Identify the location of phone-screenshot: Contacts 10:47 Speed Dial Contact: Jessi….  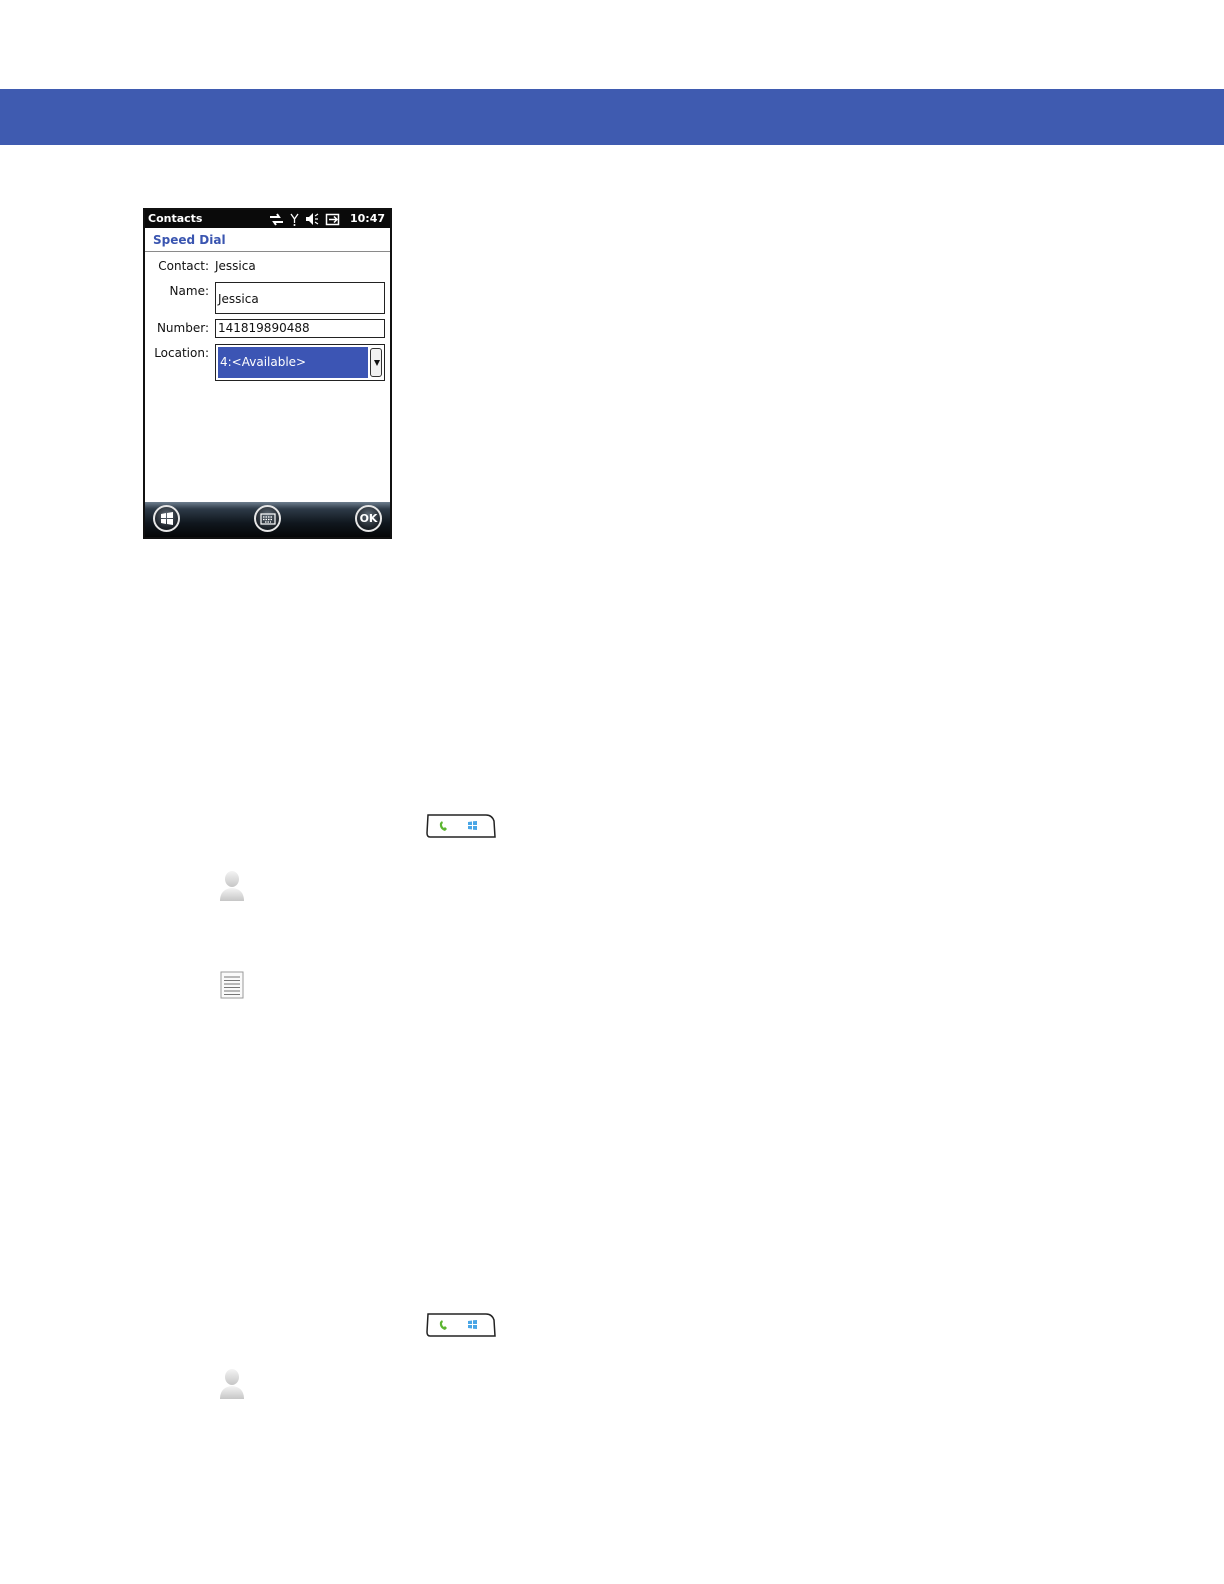
(267, 373).